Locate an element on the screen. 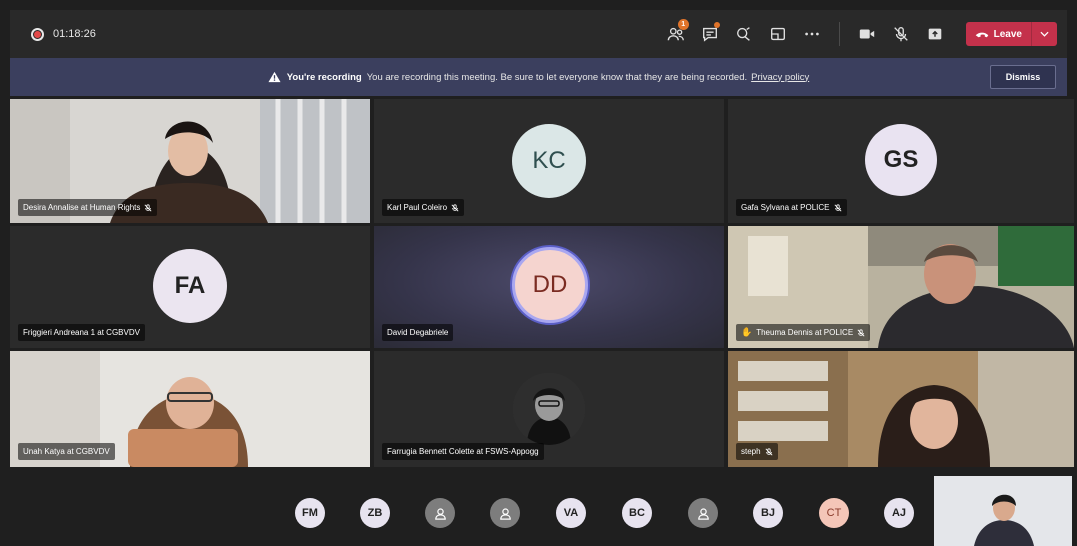  participant-avatar: FA is located at coordinates (190, 286).